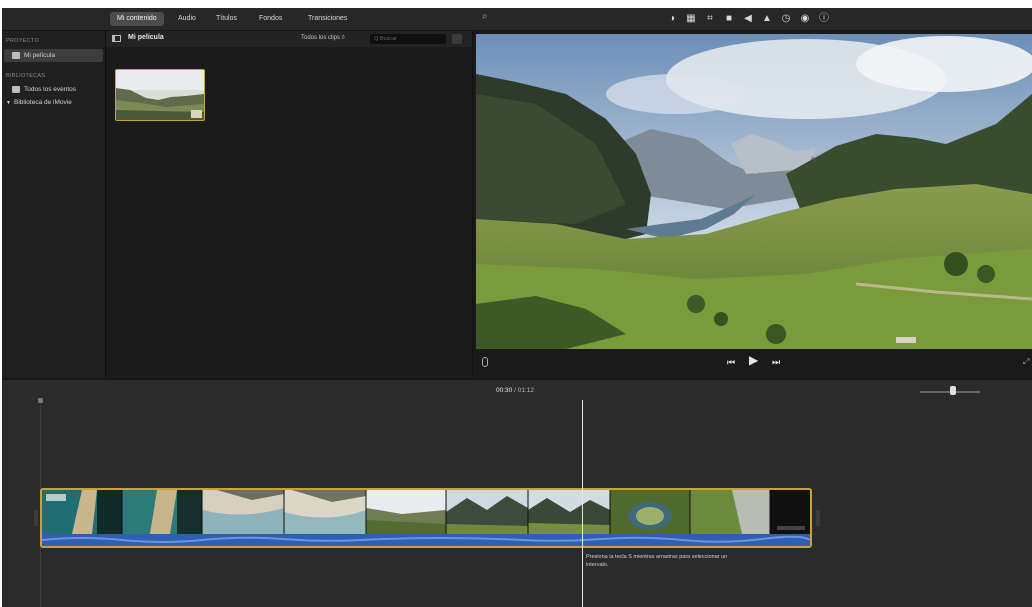  What do you see at coordinates (504, 390) in the screenshot?
I see `current-time: 00:30` at bounding box center [504, 390].